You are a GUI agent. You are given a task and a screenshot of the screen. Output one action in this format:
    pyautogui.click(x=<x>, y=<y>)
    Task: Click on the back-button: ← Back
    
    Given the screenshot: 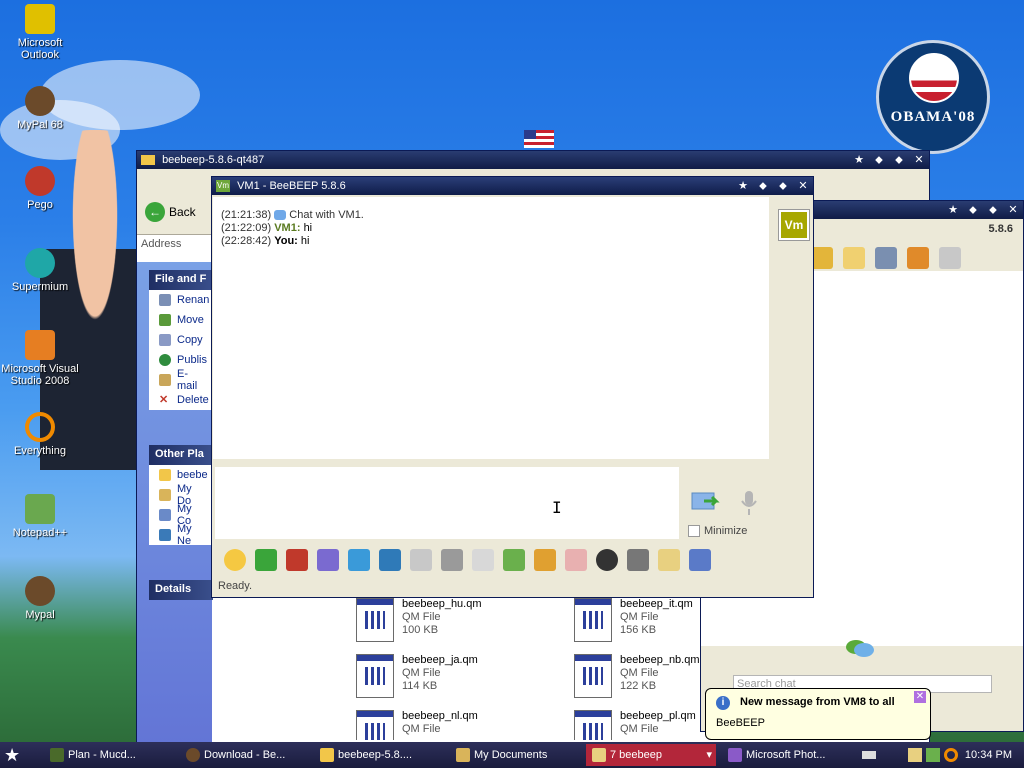 What is the action you would take?
    pyautogui.click(x=170, y=212)
    